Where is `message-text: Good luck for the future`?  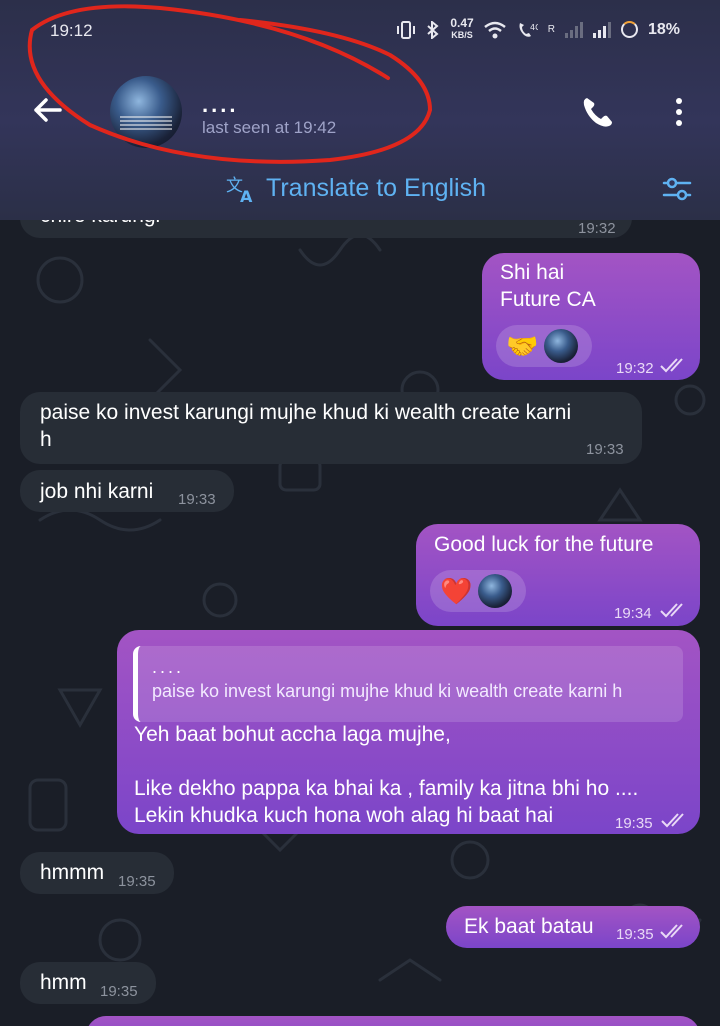 message-text: Good luck for the future is located at coordinates (544, 544).